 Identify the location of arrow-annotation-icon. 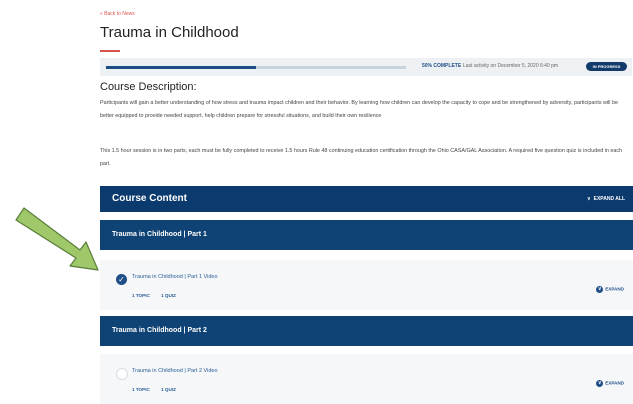
(57, 239).